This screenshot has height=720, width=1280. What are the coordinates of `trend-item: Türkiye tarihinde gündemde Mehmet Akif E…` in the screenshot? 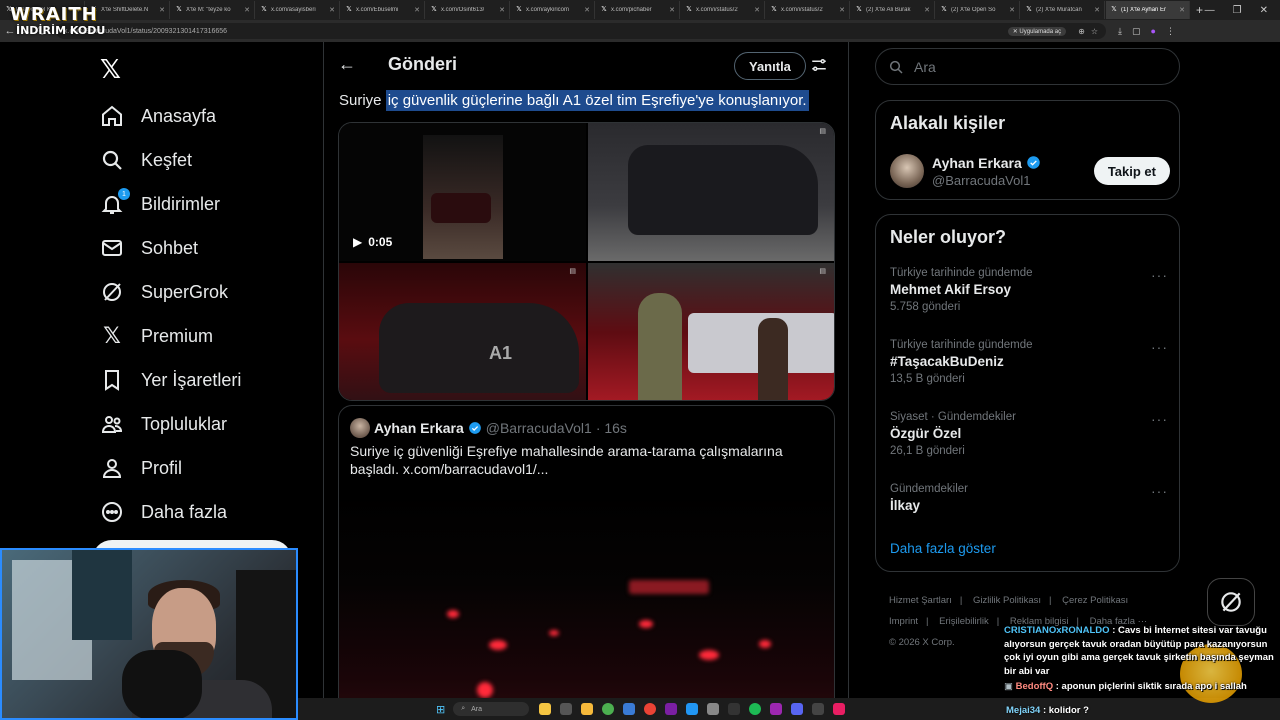 It's located at (1029, 290).